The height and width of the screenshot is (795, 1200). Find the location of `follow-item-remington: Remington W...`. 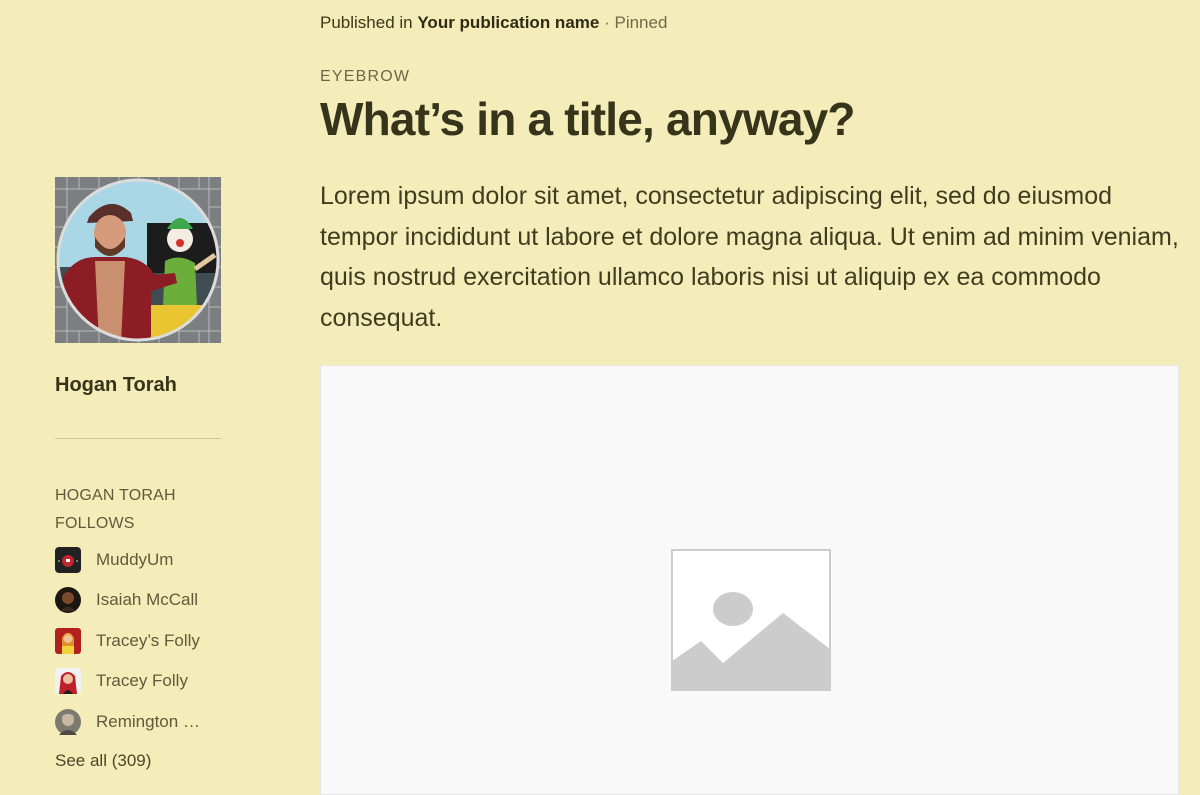

follow-item-remington: Remington W... is located at coordinates (131, 721).